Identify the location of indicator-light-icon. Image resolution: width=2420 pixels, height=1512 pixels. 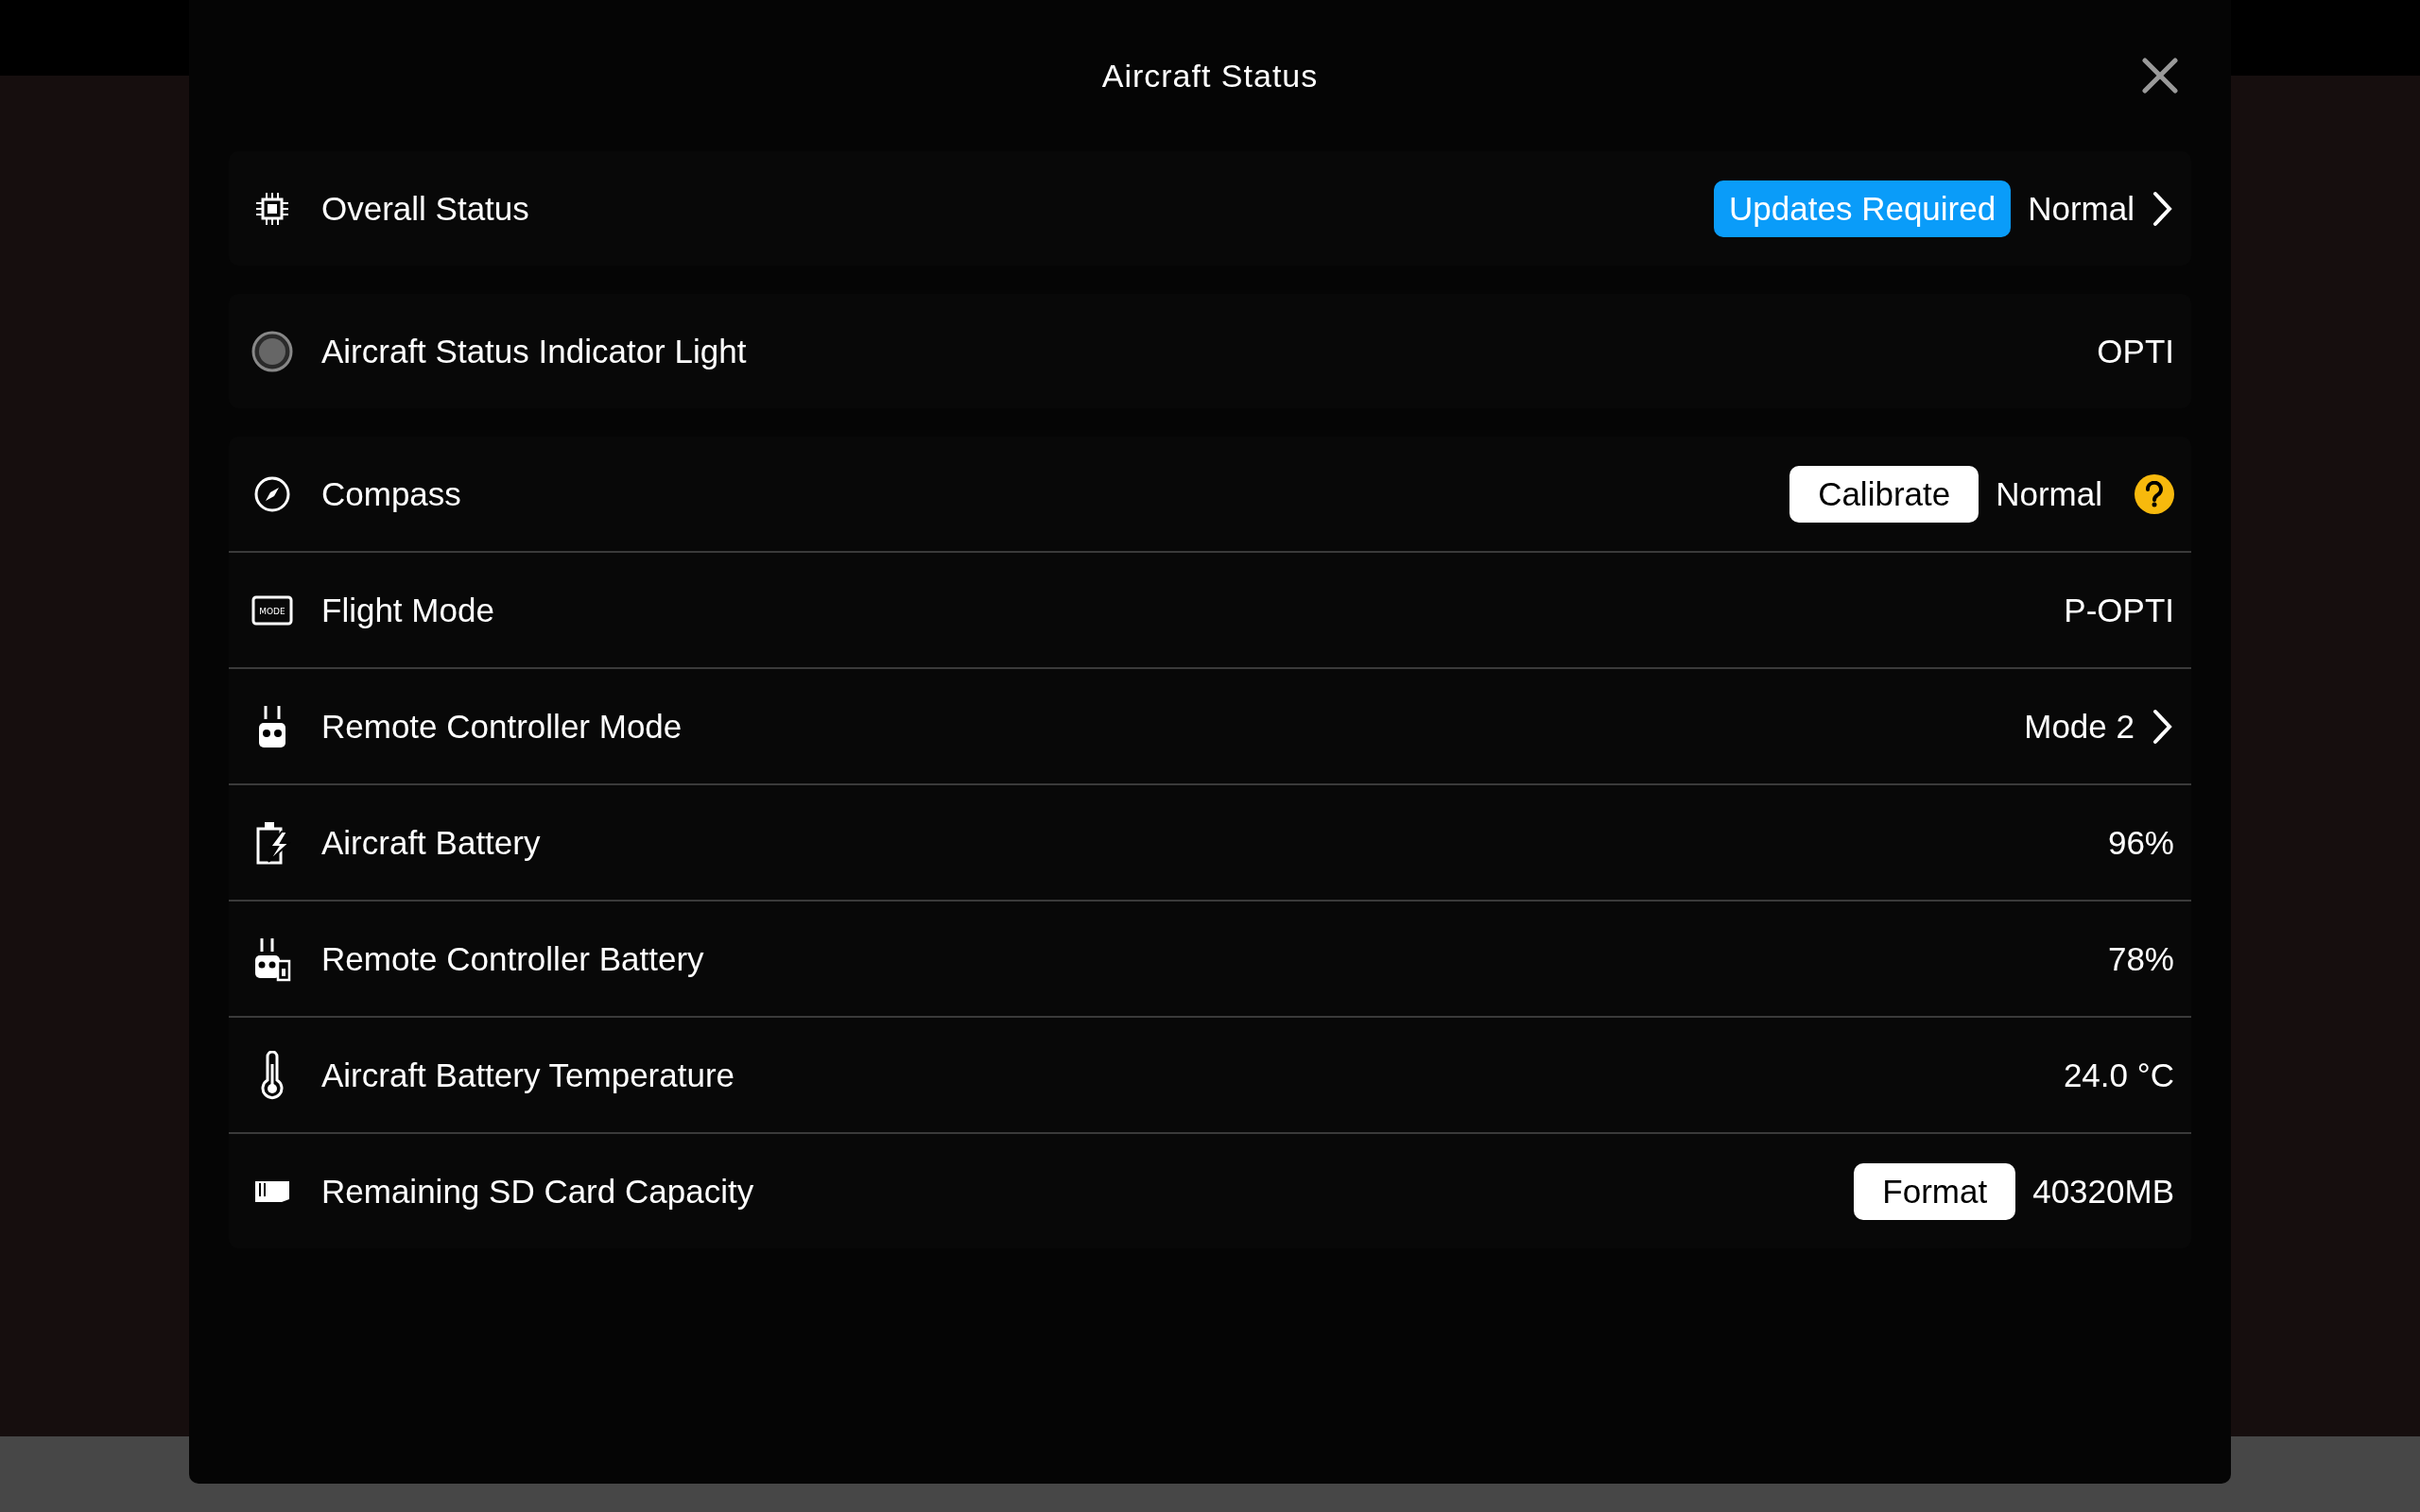
(272, 351).